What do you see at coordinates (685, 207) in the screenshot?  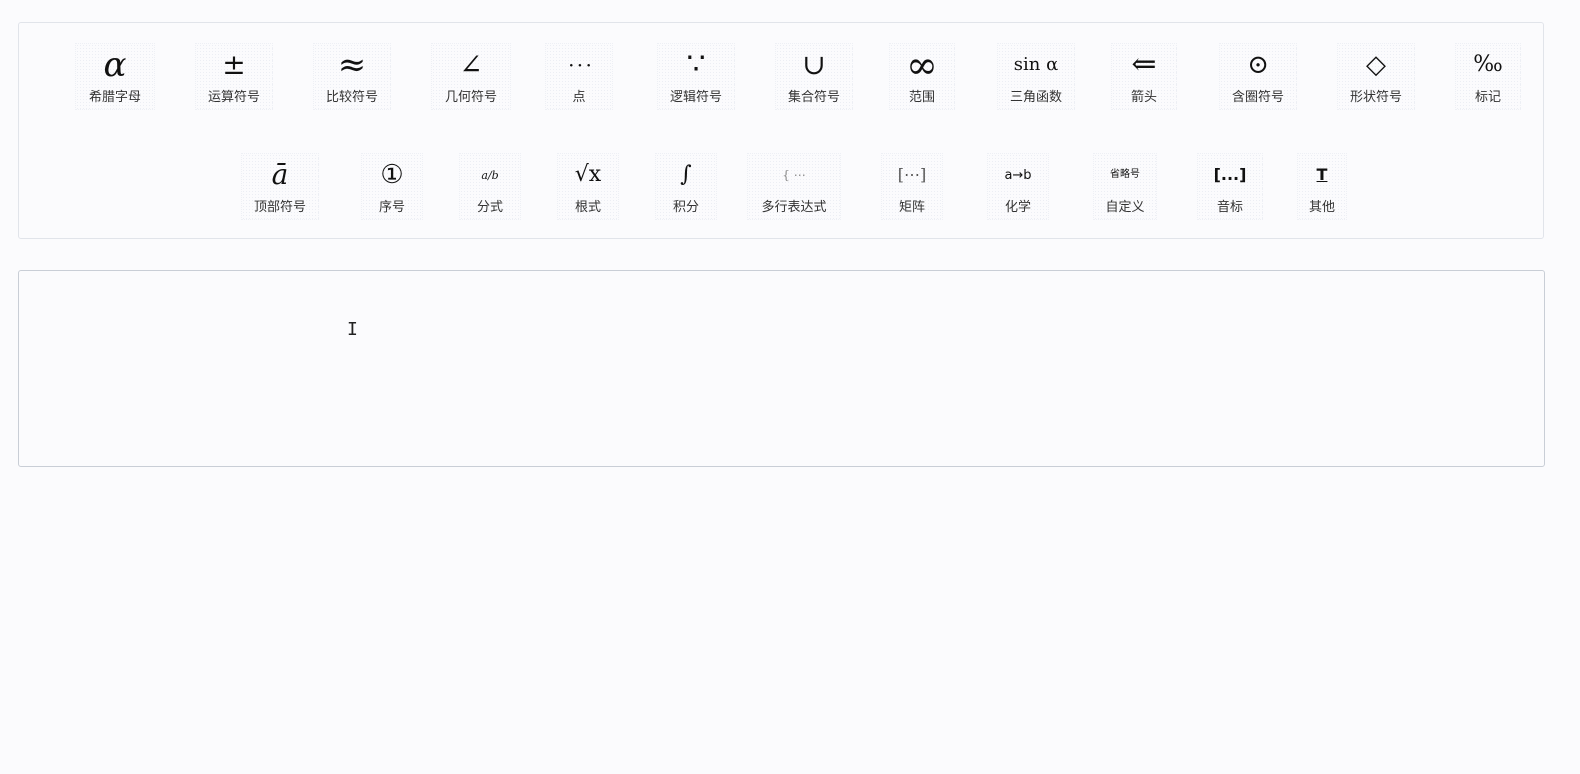 I see `category-label: 积分` at bounding box center [685, 207].